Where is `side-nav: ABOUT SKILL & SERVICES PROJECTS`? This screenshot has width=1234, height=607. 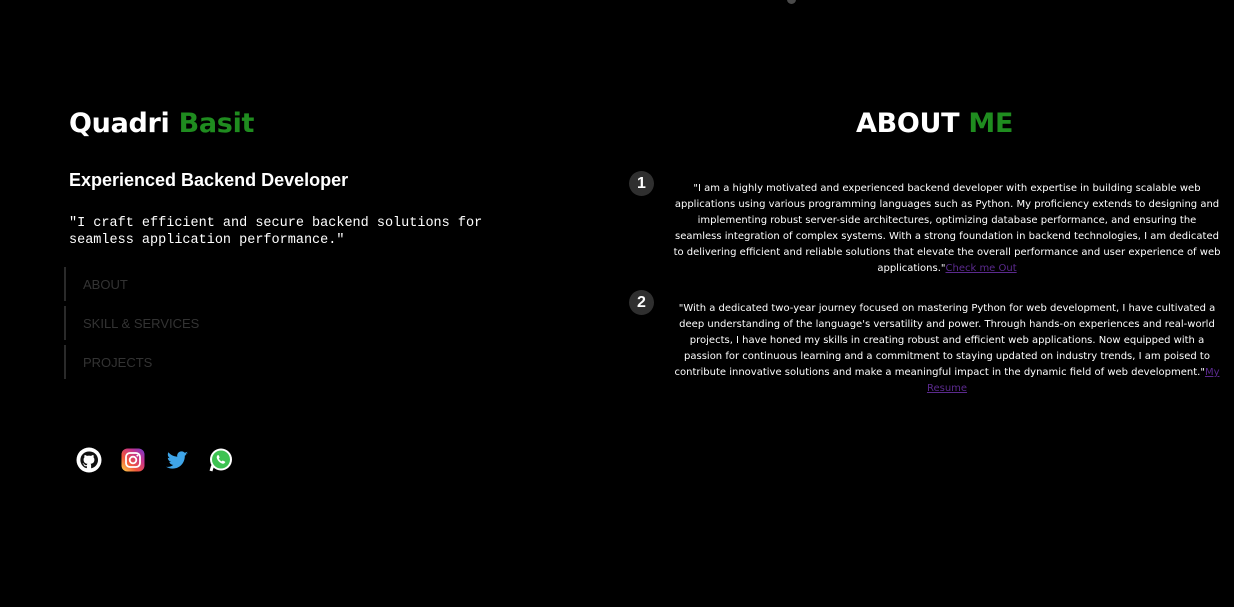 side-nav: ABOUT SKILL & SERVICES PROJECTS is located at coordinates (131, 325).